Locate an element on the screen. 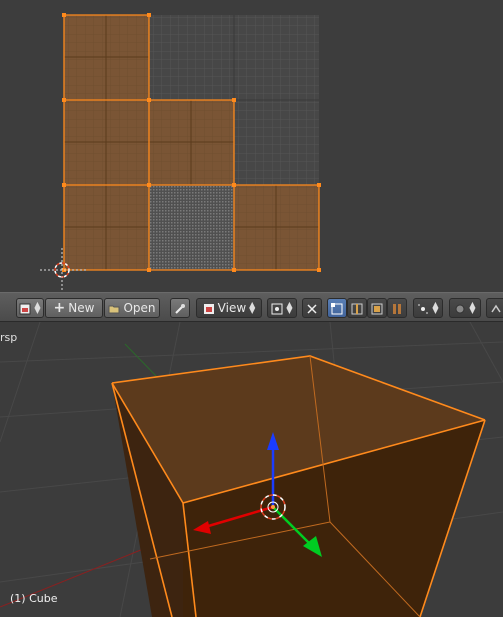 Image resolution: width=503 pixels, height=617 pixels. snap-toggle is located at coordinates (494, 308).